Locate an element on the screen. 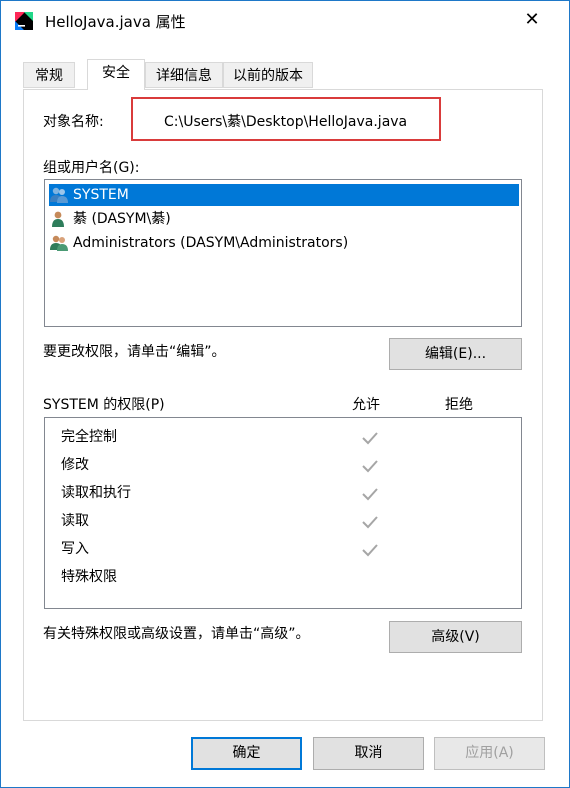 The height and width of the screenshot is (788, 570). tab-security: 安全 is located at coordinates (116, 74).